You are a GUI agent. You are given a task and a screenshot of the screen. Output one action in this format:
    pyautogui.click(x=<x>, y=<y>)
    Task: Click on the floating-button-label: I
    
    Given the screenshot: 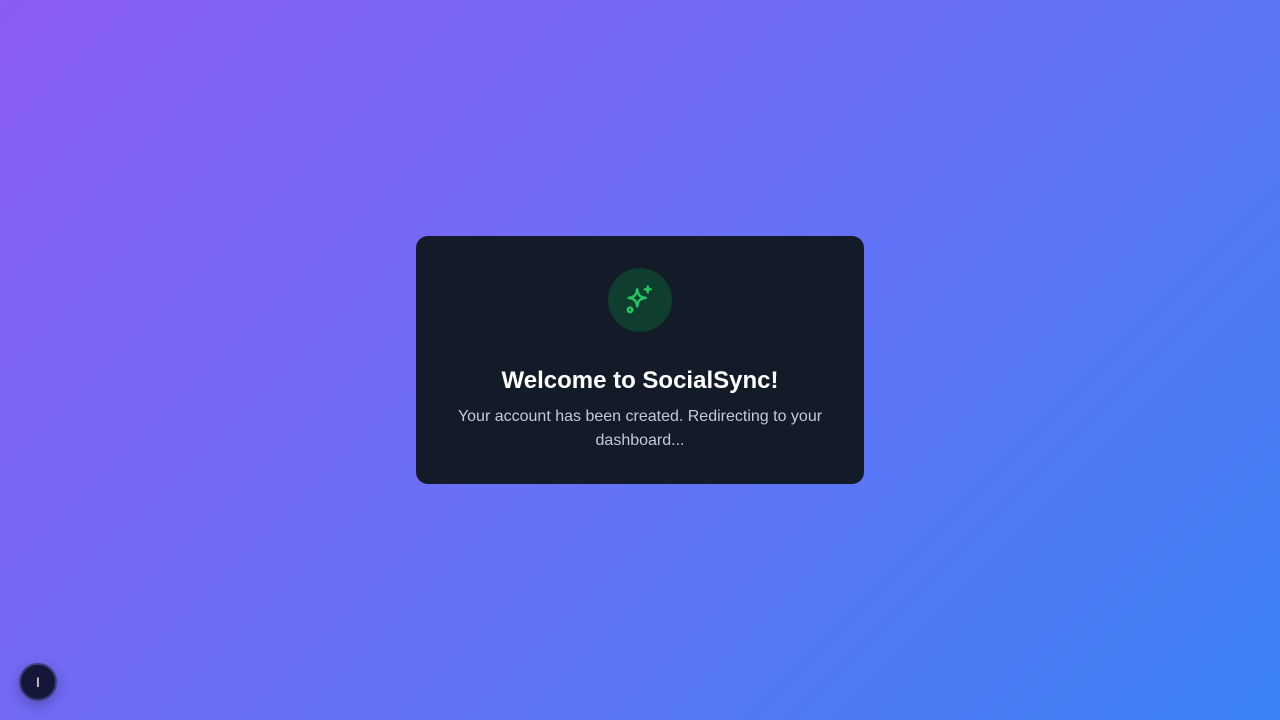 What is the action you would take?
    pyautogui.click(x=38, y=682)
    